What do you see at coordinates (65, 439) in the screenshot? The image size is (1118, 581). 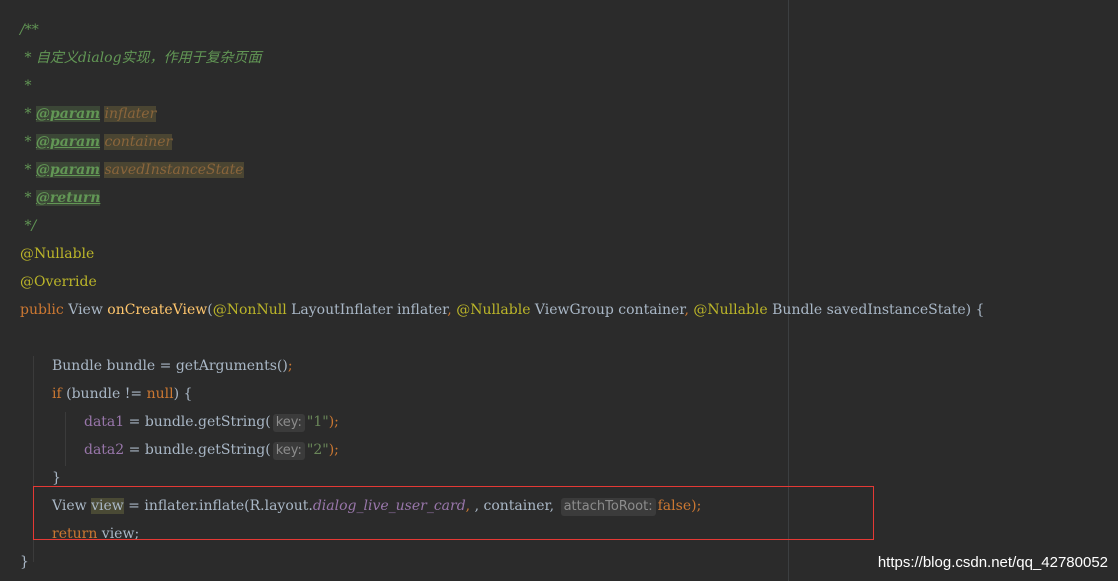 I see `indent-guide-inner` at bounding box center [65, 439].